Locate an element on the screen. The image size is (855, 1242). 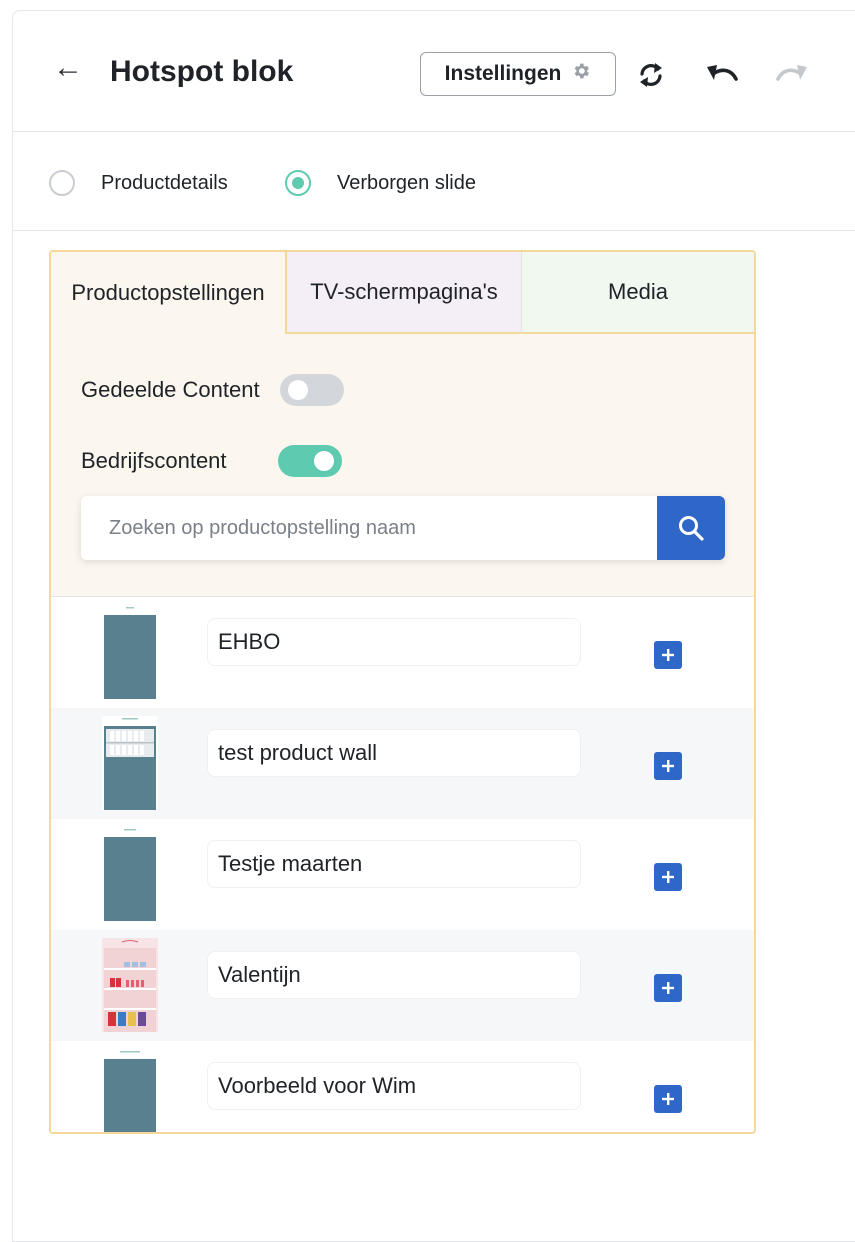
gear-icon is located at coordinates (581, 74).